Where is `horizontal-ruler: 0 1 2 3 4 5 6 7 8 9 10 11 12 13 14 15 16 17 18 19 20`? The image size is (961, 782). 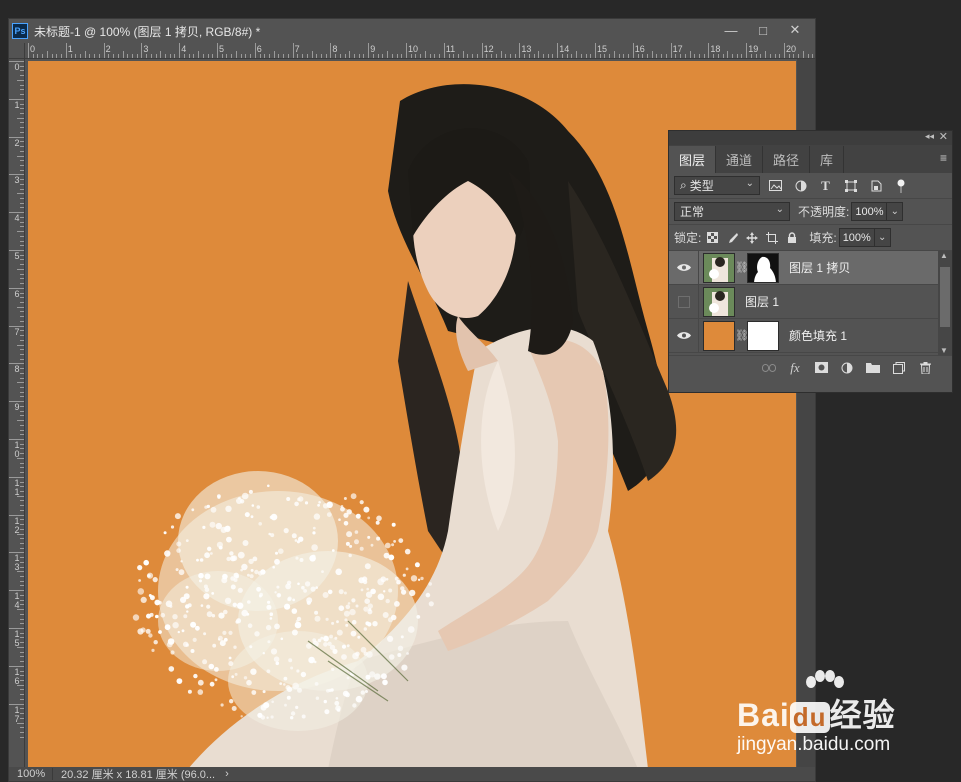
horizontal-ruler: 0 1 2 3 4 5 6 7 8 9 10 11 12 13 14 15 16 17 18 19 20 is located at coordinates (420, 51).